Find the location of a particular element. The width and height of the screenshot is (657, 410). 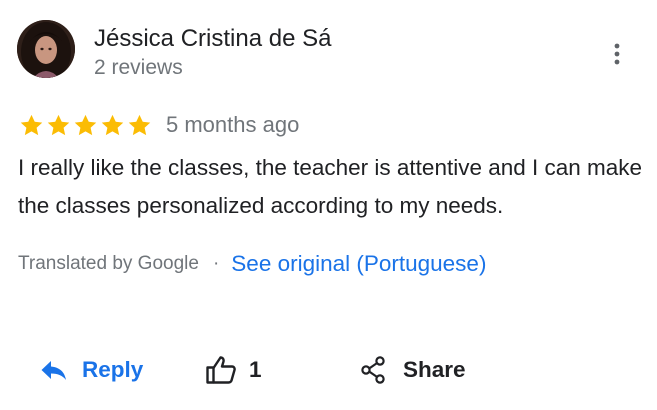

avatar is located at coordinates (46, 49).